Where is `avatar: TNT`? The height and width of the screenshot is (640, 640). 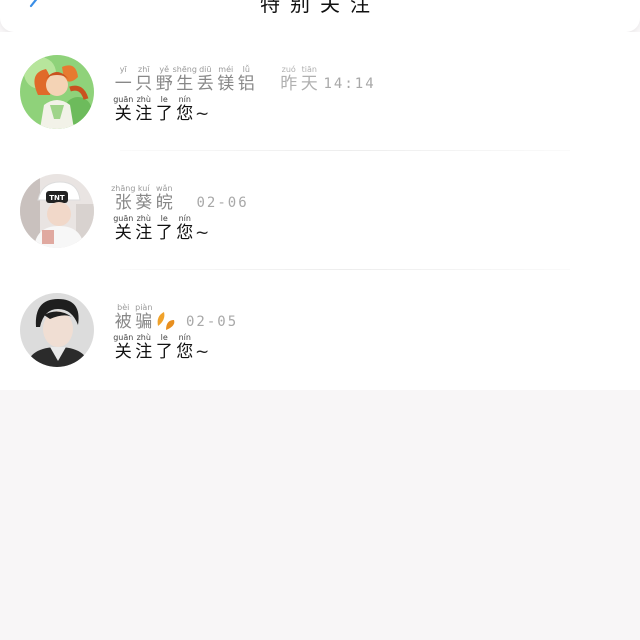
avatar: TNT is located at coordinates (57, 211).